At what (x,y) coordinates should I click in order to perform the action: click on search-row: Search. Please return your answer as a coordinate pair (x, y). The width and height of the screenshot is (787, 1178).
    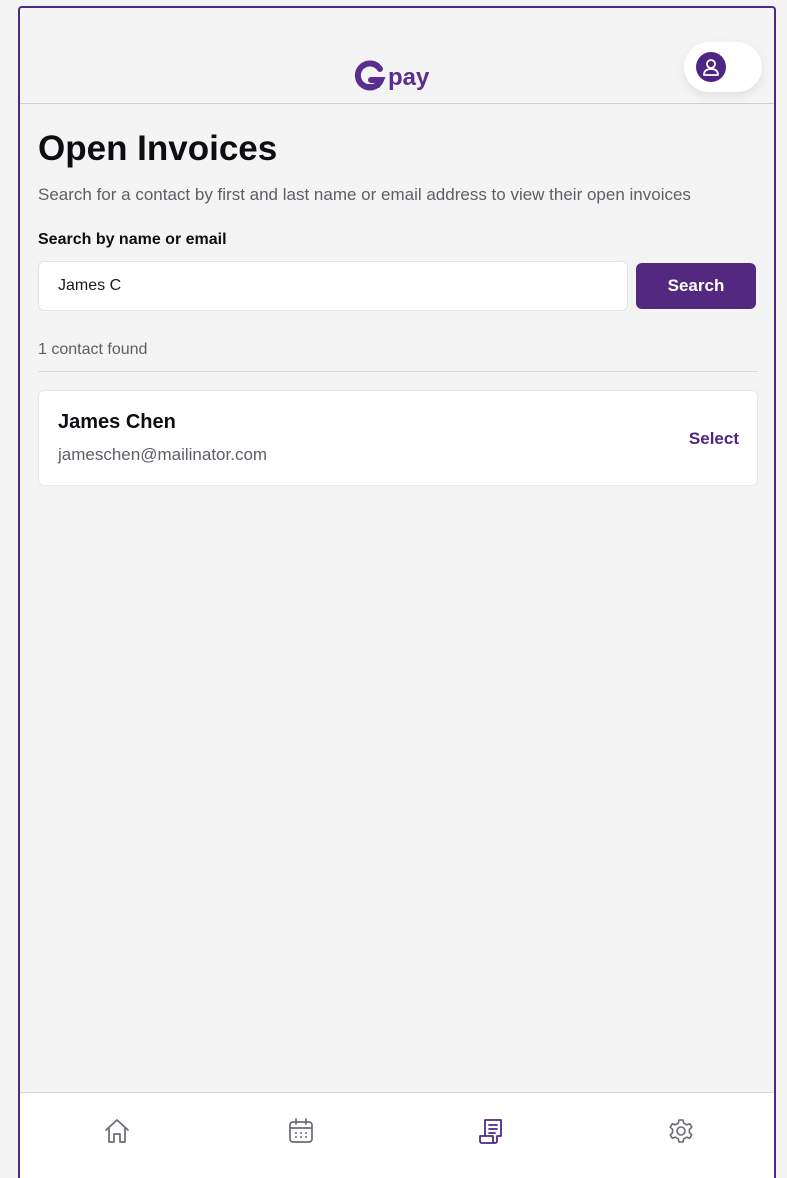
    Looking at the image, I should click on (398, 286).